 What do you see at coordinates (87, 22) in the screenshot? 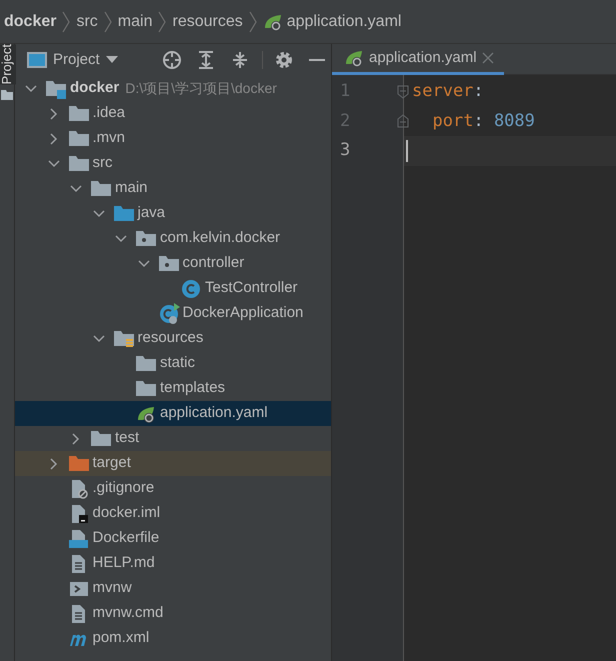
I see `breadcrumb-item: src` at bounding box center [87, 22].